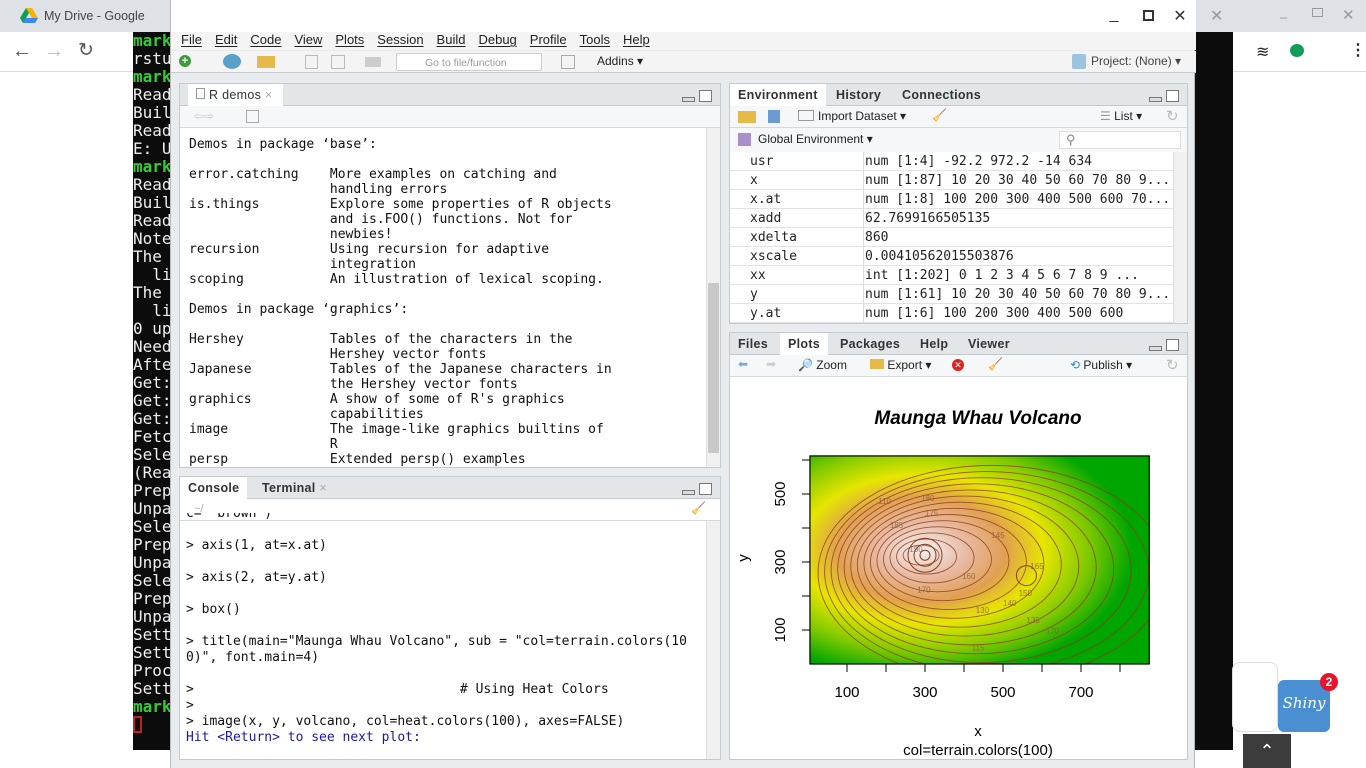 Image resolution: width=1366 pixels, height=768 pixels. Describe the element at coordinates (778, 95) in the screenshot. I see `tab-environment: Environment` at that location.